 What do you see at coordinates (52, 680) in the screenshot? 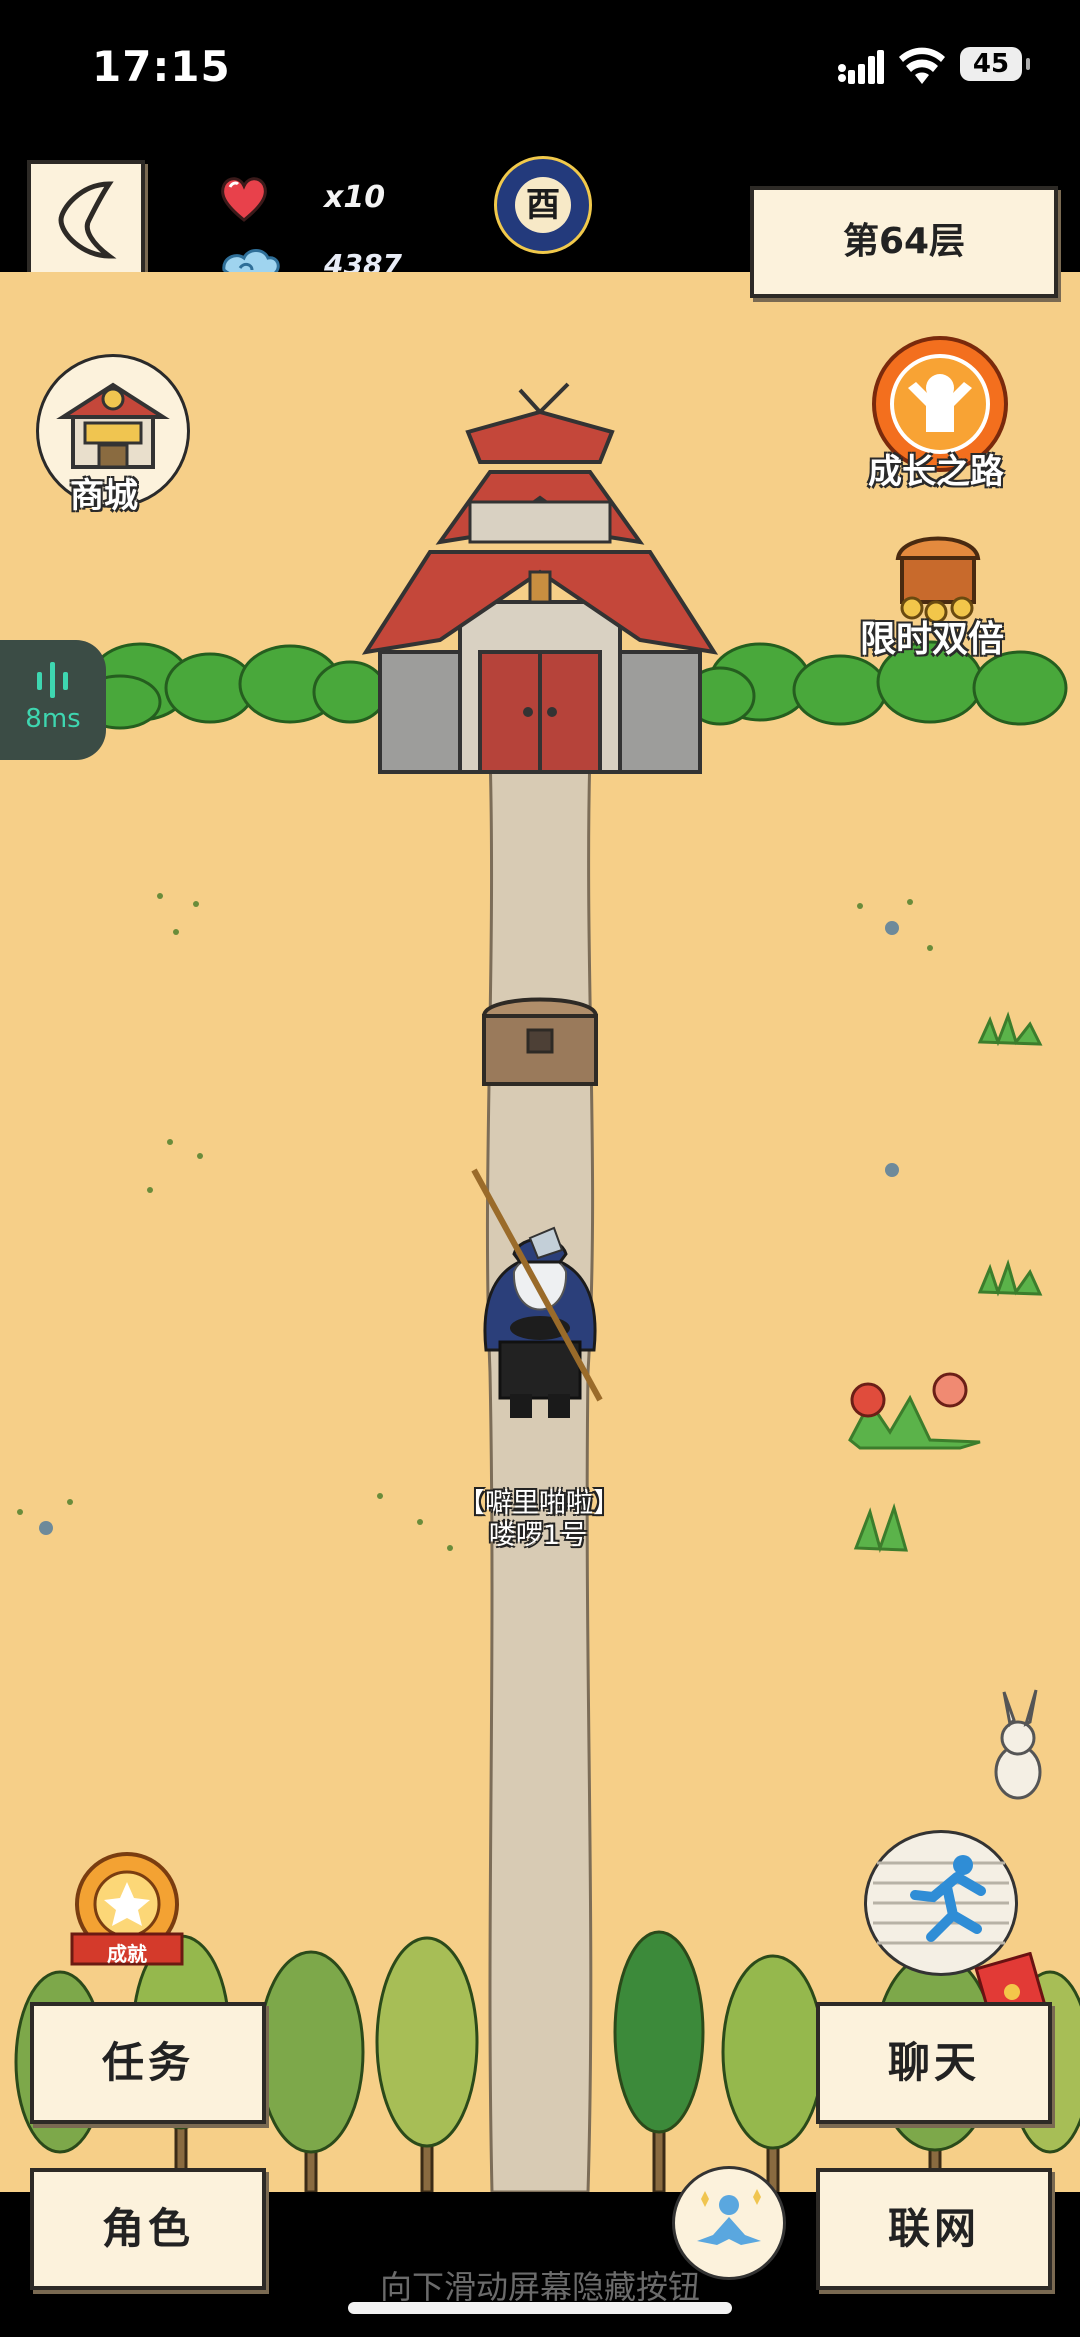
I see `audio-bars-icon` at bounding box center [52, 680].